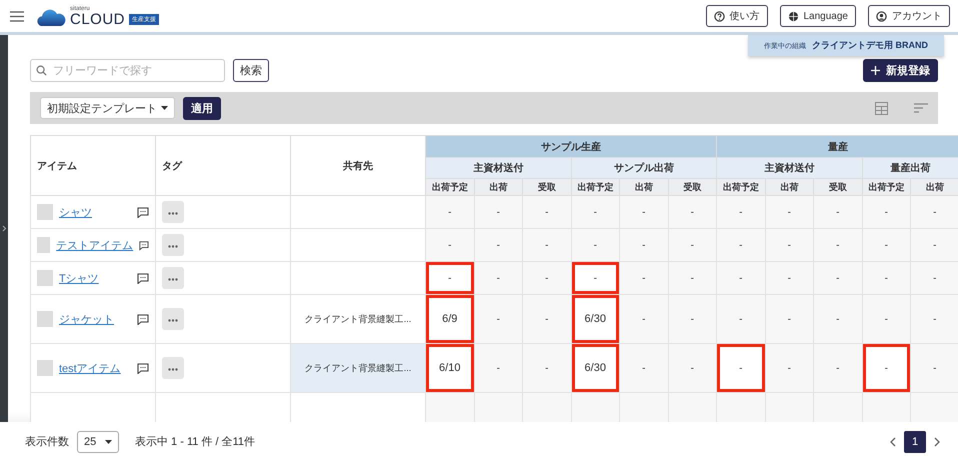 The image size is (958, 461). I want to click on cloud-icon, so click(51, 17).